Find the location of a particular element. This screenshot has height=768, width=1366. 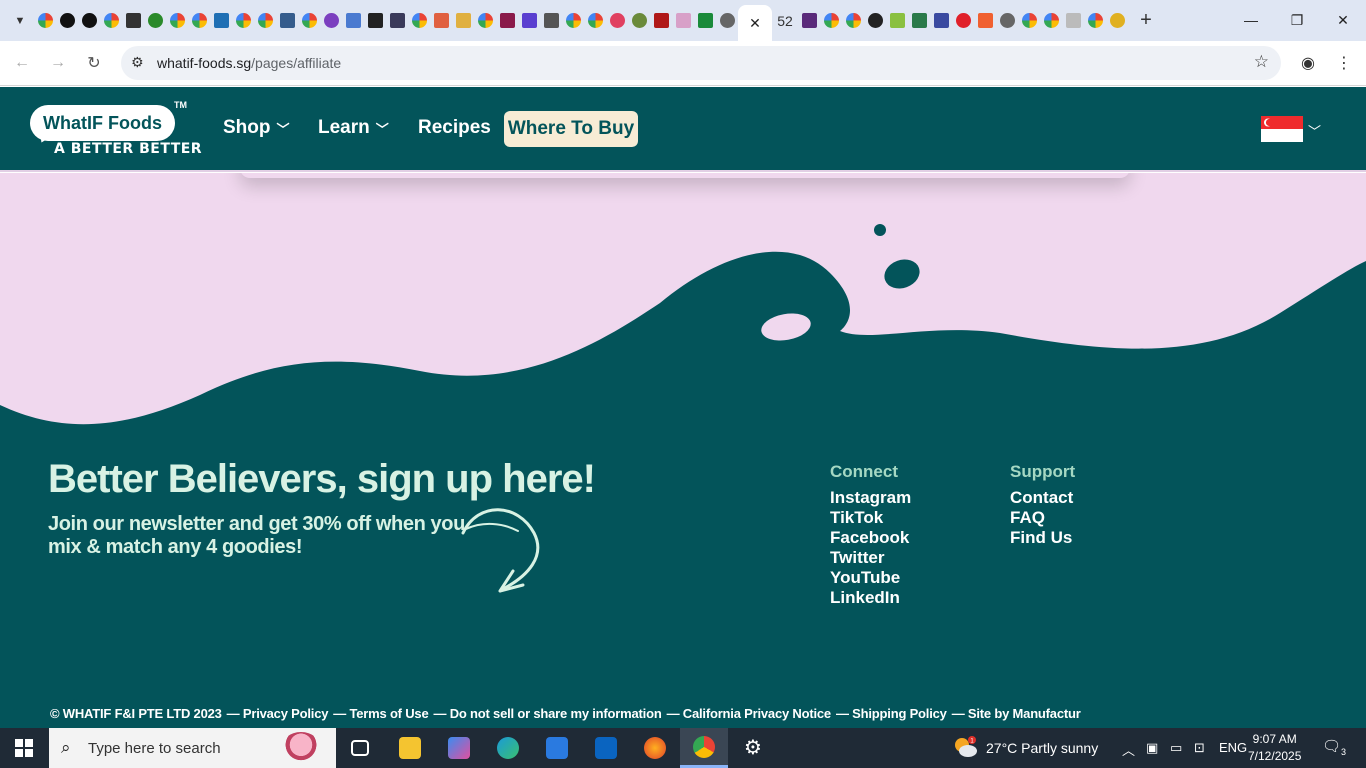

nav-recipes: Recipes is located at coordinates (454, 128).